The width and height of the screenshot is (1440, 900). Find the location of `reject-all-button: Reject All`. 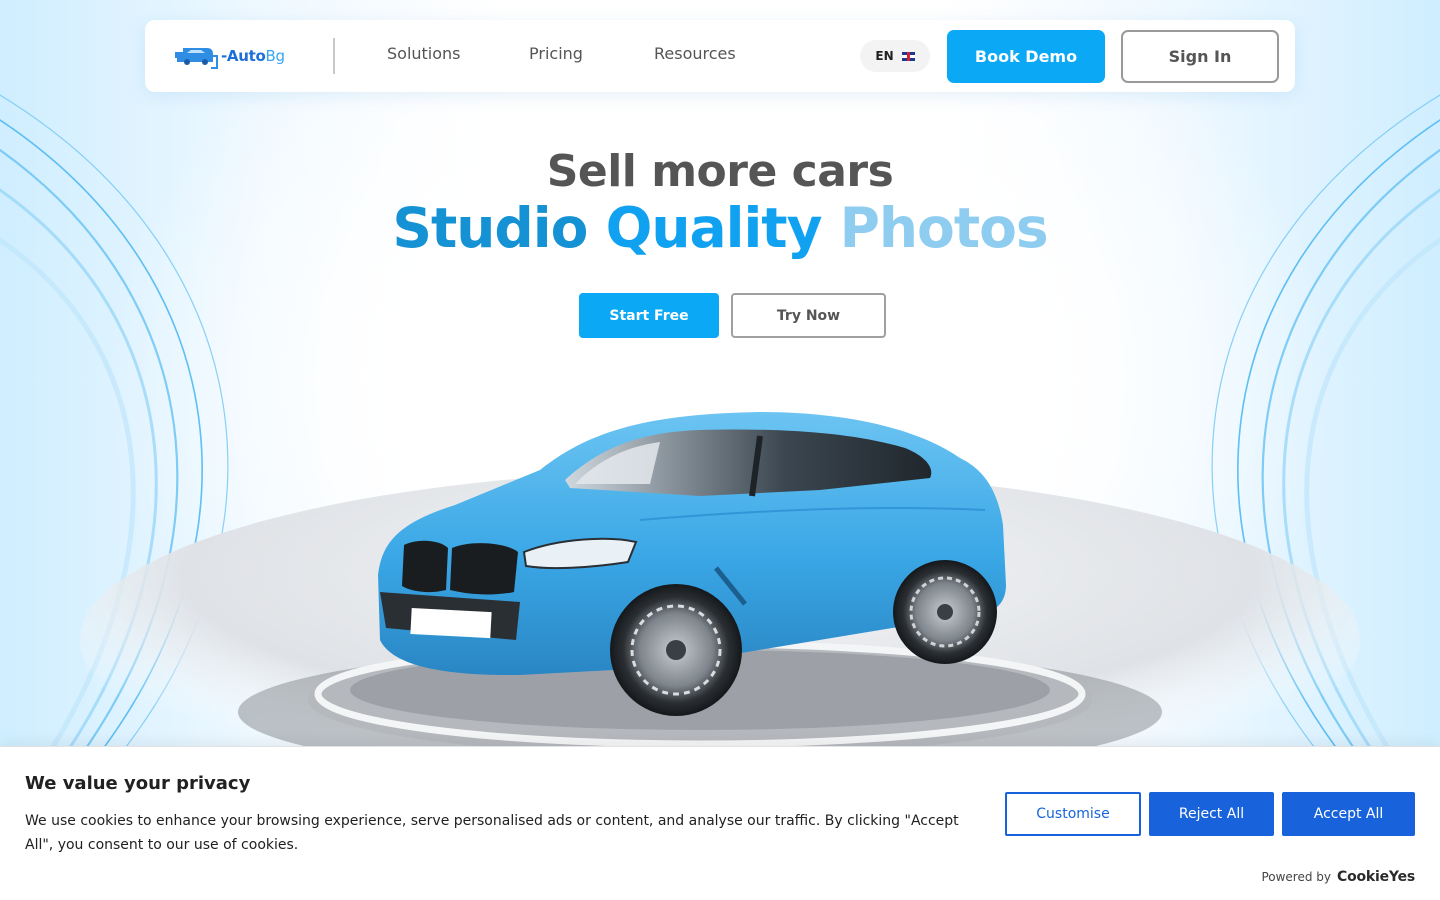

reject-all-button: Reject All is located at coordinates (1211, 814).